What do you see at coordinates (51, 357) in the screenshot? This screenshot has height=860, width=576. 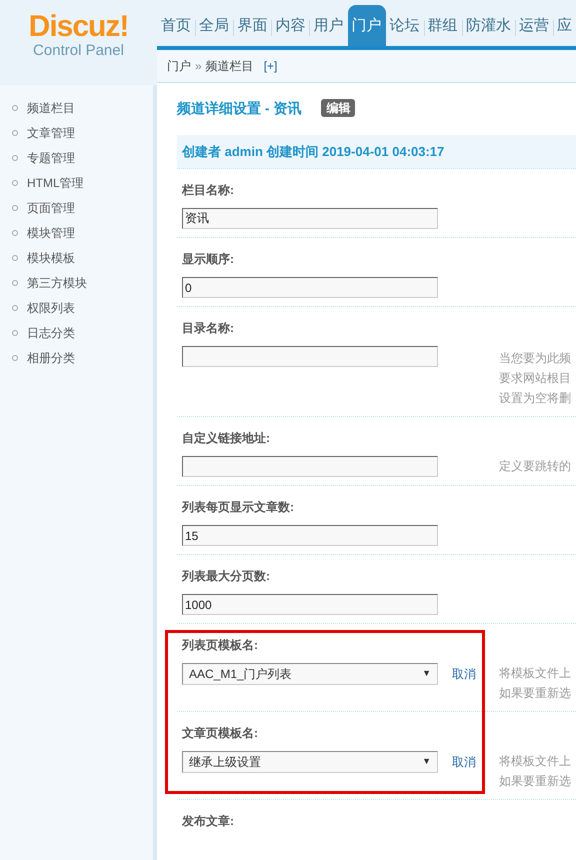 I see `sidebar-item: 相册分类` at bounding box center [51, 357].